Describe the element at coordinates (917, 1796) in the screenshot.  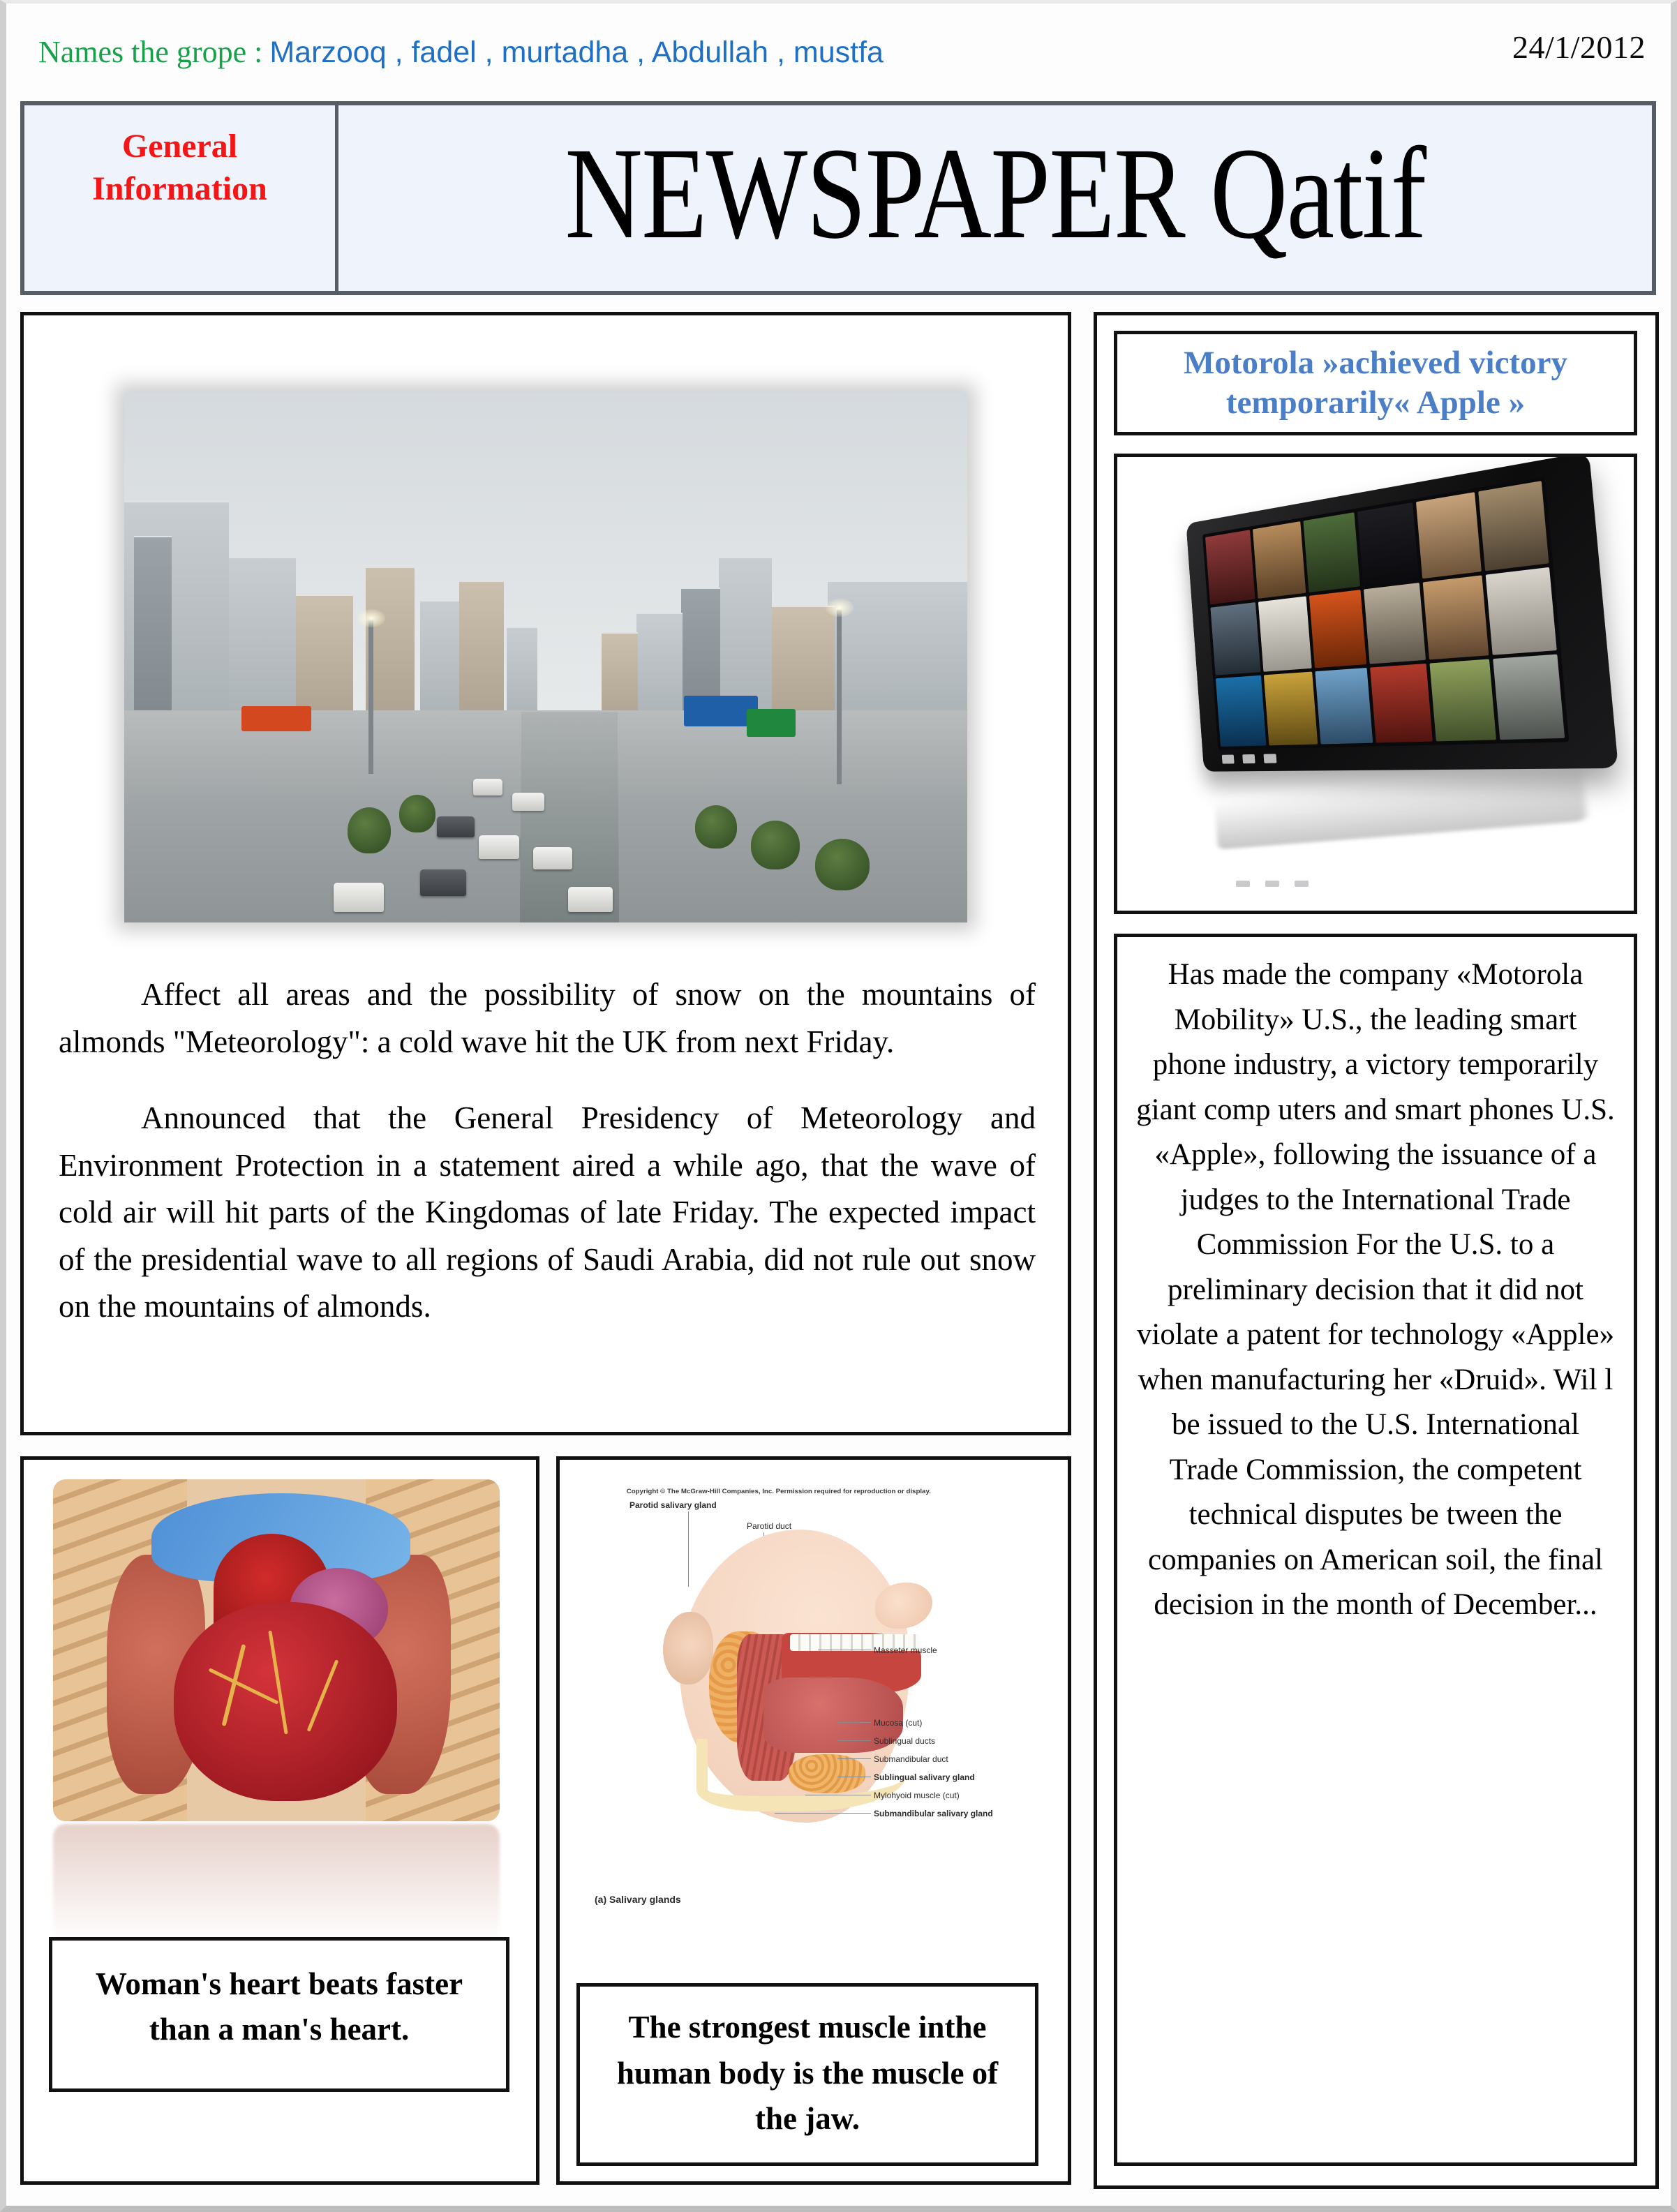
I see `label-mylohyoid-muscle-cut: Mylohyoid muscle (cut)` at that location.